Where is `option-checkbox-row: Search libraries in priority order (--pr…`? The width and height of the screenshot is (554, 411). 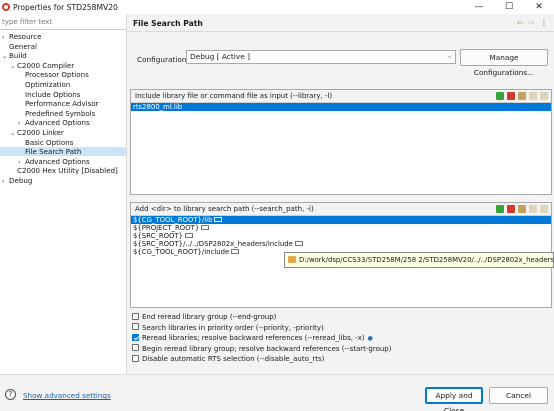 option-checkbox-row: Search libraries in priority order (--pr… is located at coordinates (228, 328).